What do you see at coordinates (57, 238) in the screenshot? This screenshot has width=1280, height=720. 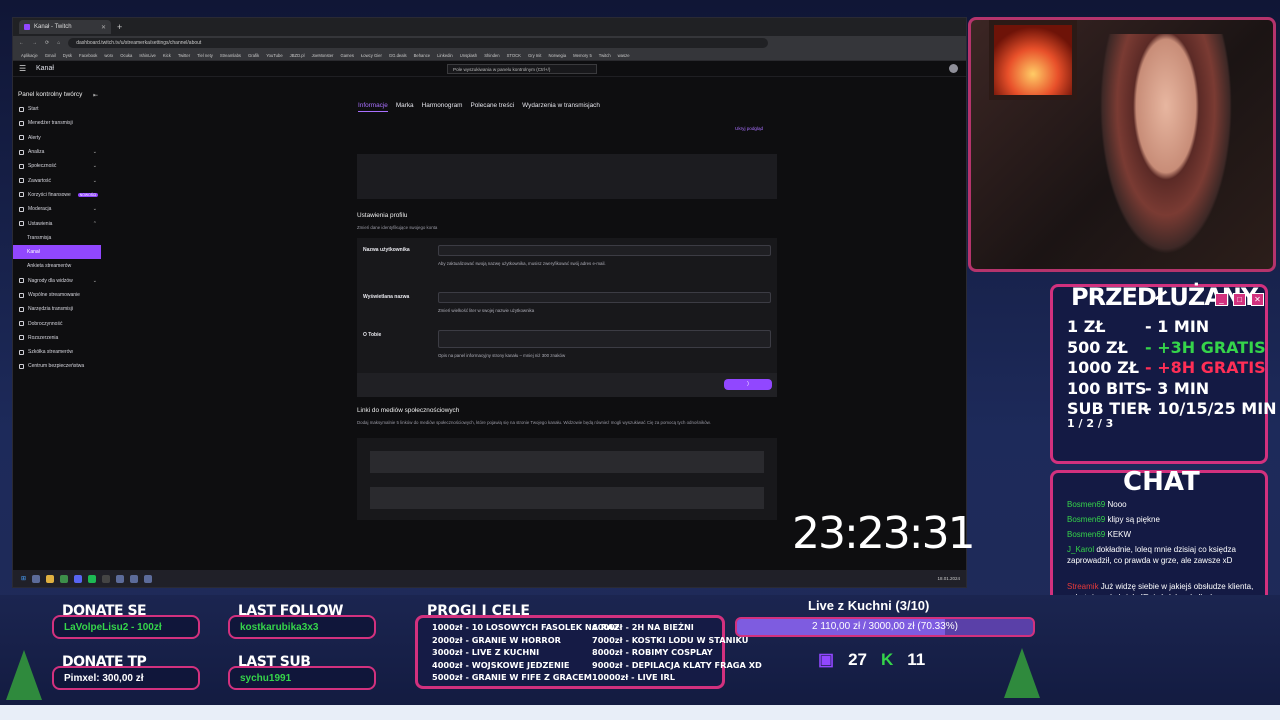 I see `sidebar-item-9: Transmisja` at bounding box center [57, 238].